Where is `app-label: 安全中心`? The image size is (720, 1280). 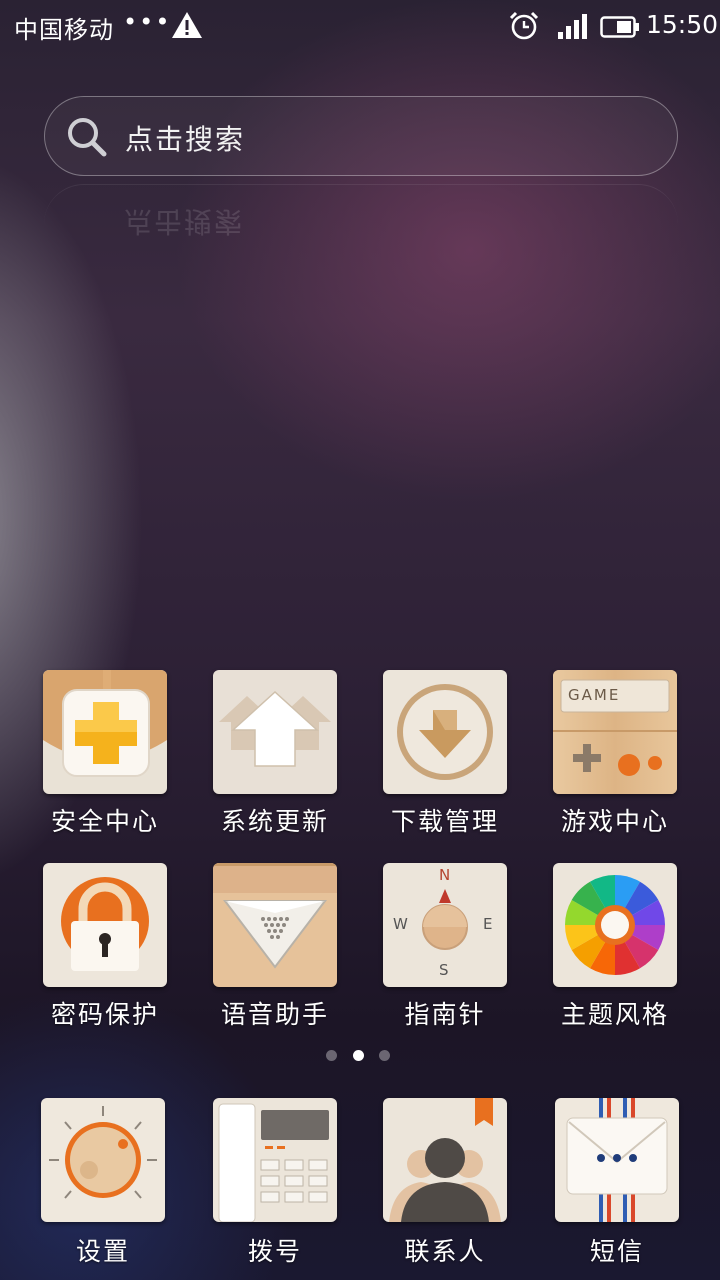 app-label: 安全中心 is located at coordinates (104, 821).